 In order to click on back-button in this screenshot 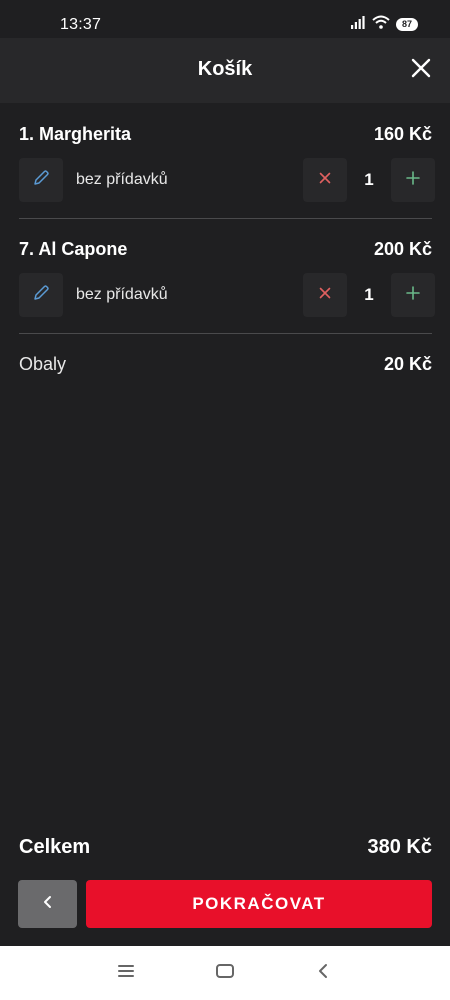, I will do `click(47, 904)`.